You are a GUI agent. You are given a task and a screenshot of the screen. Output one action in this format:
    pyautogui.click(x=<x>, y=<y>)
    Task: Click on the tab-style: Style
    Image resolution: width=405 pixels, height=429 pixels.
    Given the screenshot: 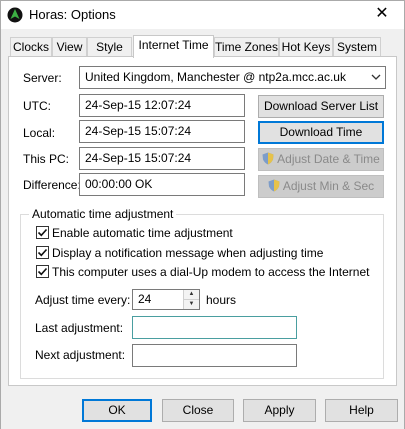 What is the action you would take?
    pyautogui.click(x=109, y=47)
    